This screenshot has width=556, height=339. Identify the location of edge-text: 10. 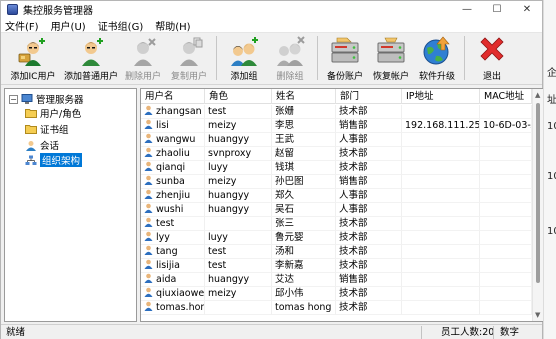
(551, 126).